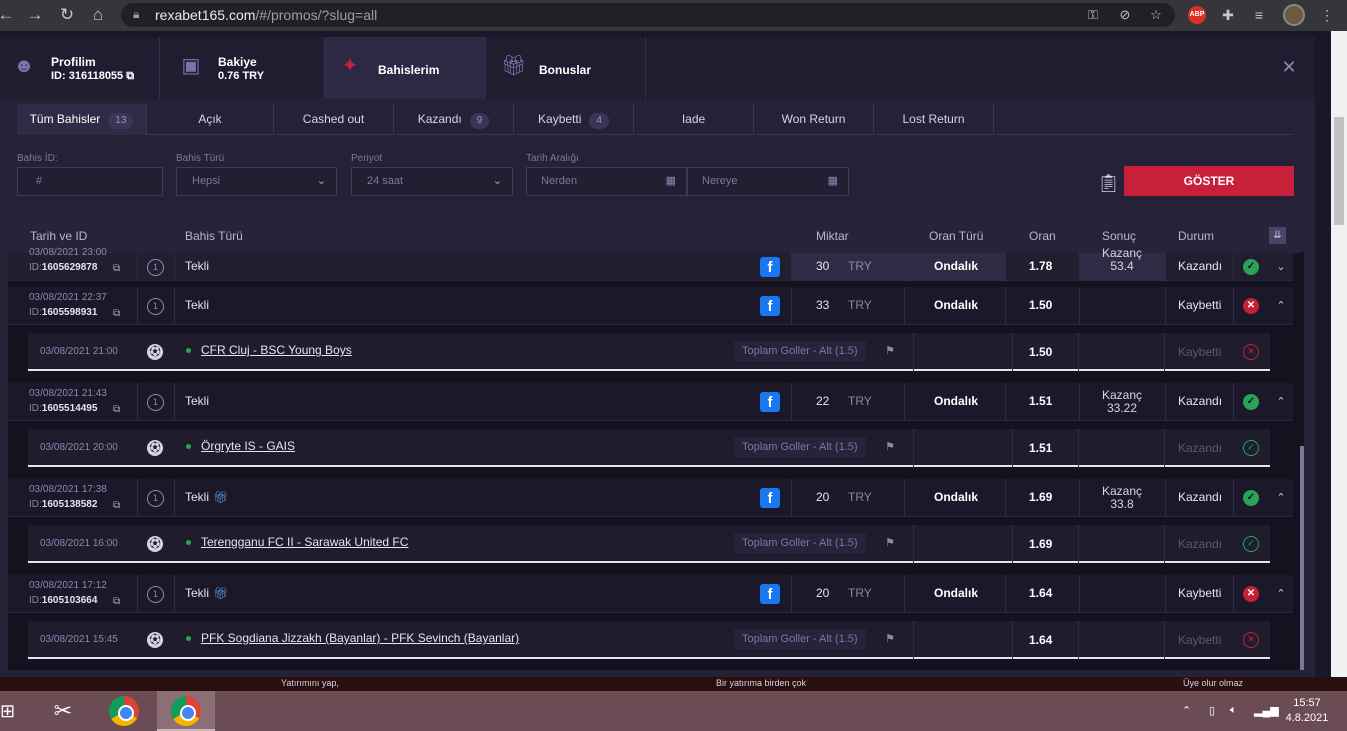  I want to click on page-scrollbar-thumb, so click(1339, 171).